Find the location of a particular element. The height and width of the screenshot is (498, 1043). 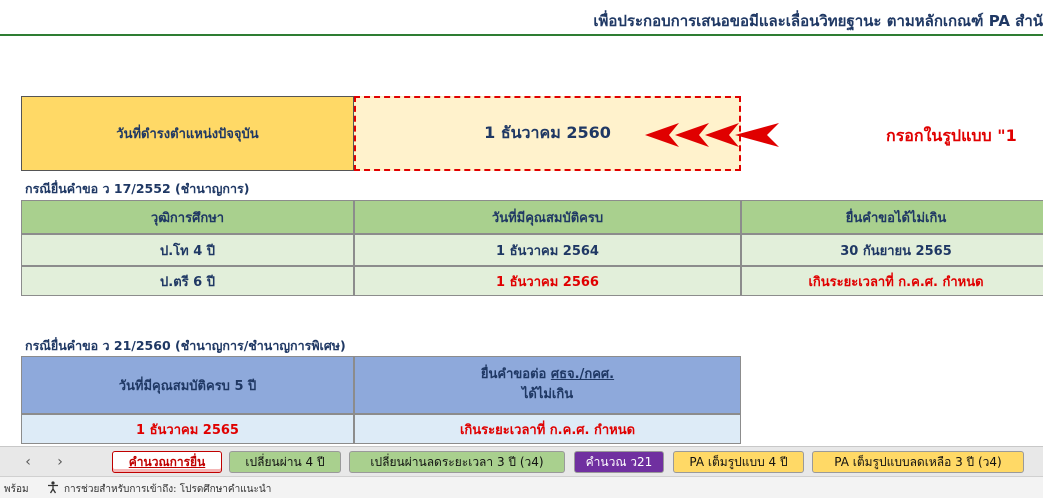

case2-col-deadline: ยื่นคำขอต่อ ศธจ./กคศ. ได้ไม่เกิน is located at coordinates (547, 385).